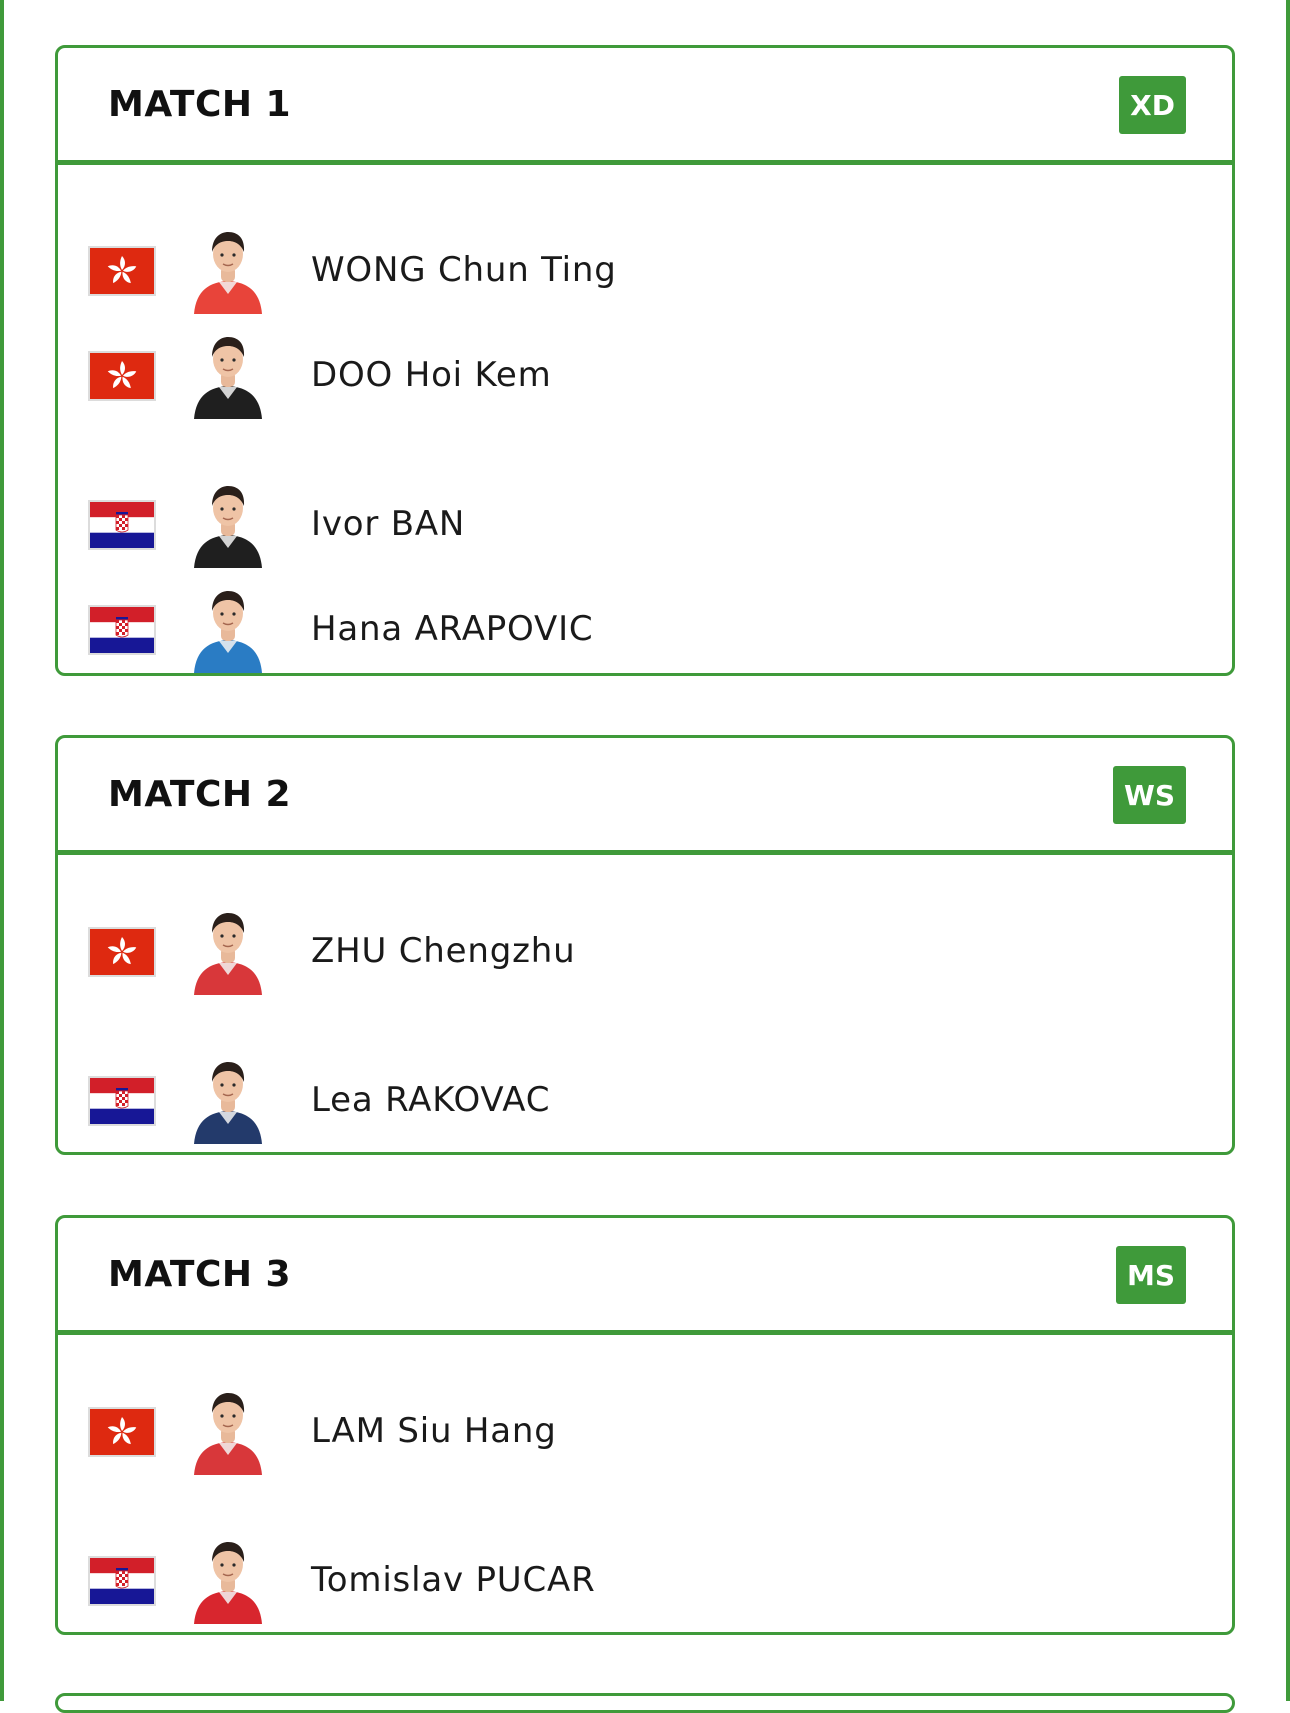 Image resolution: width=1290 pixels, height=1713 pixels. What do you see at coordinates (453, 1580) in the screenshot?
I see `player-name: Tomislav PUCAR` at bounding box center [453, 1580].